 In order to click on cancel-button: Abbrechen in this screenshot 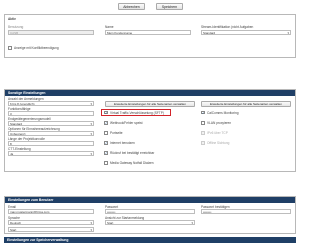, I will do `click(131, 6)`.